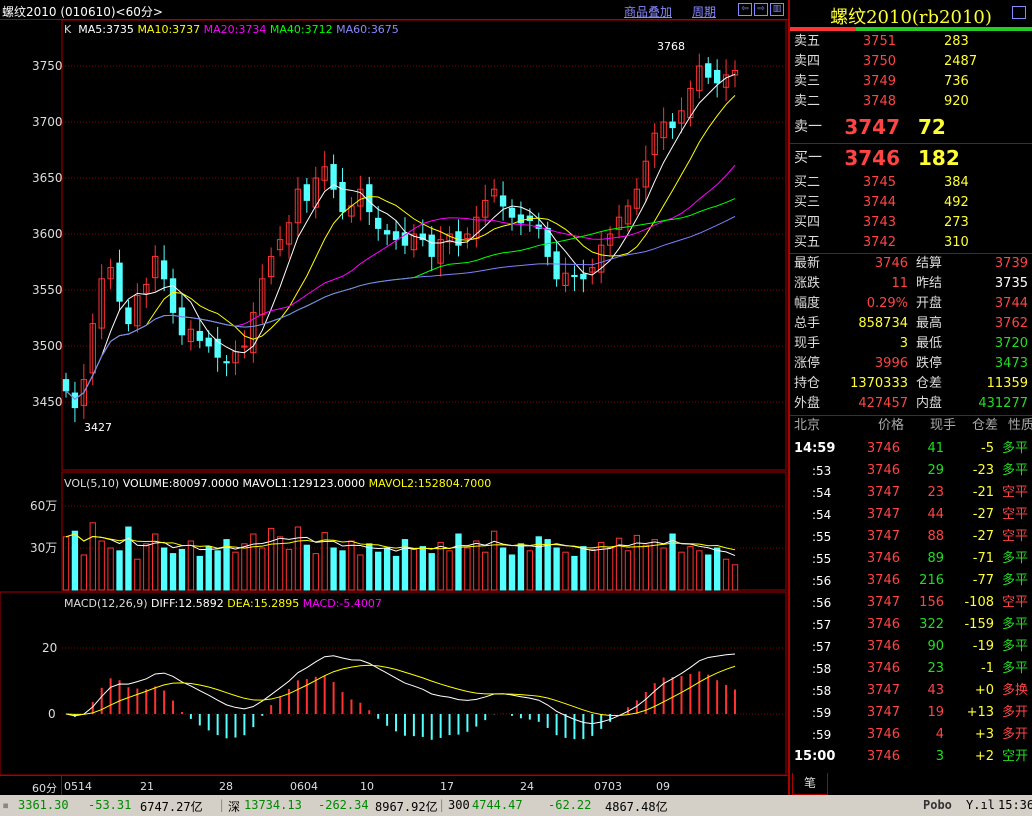  What do you see at coordinates (1014, 536) in the screenshot?
I see `tick-nature: 空平` at bounding box center [1014, 536].